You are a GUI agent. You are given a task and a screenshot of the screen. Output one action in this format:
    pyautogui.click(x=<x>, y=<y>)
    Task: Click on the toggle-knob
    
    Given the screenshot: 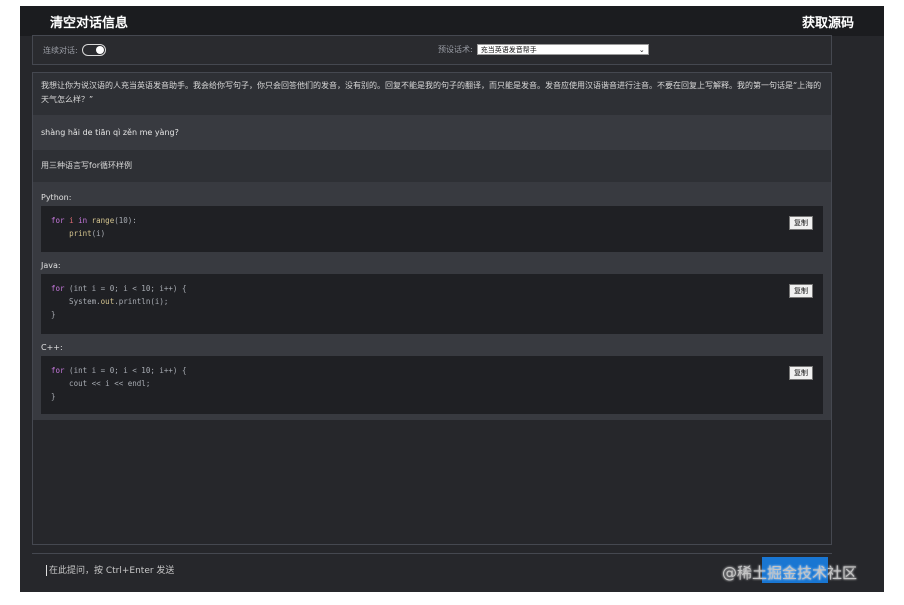 What is the action you would take?
    pyautogui.click(x=99, y=50)
    